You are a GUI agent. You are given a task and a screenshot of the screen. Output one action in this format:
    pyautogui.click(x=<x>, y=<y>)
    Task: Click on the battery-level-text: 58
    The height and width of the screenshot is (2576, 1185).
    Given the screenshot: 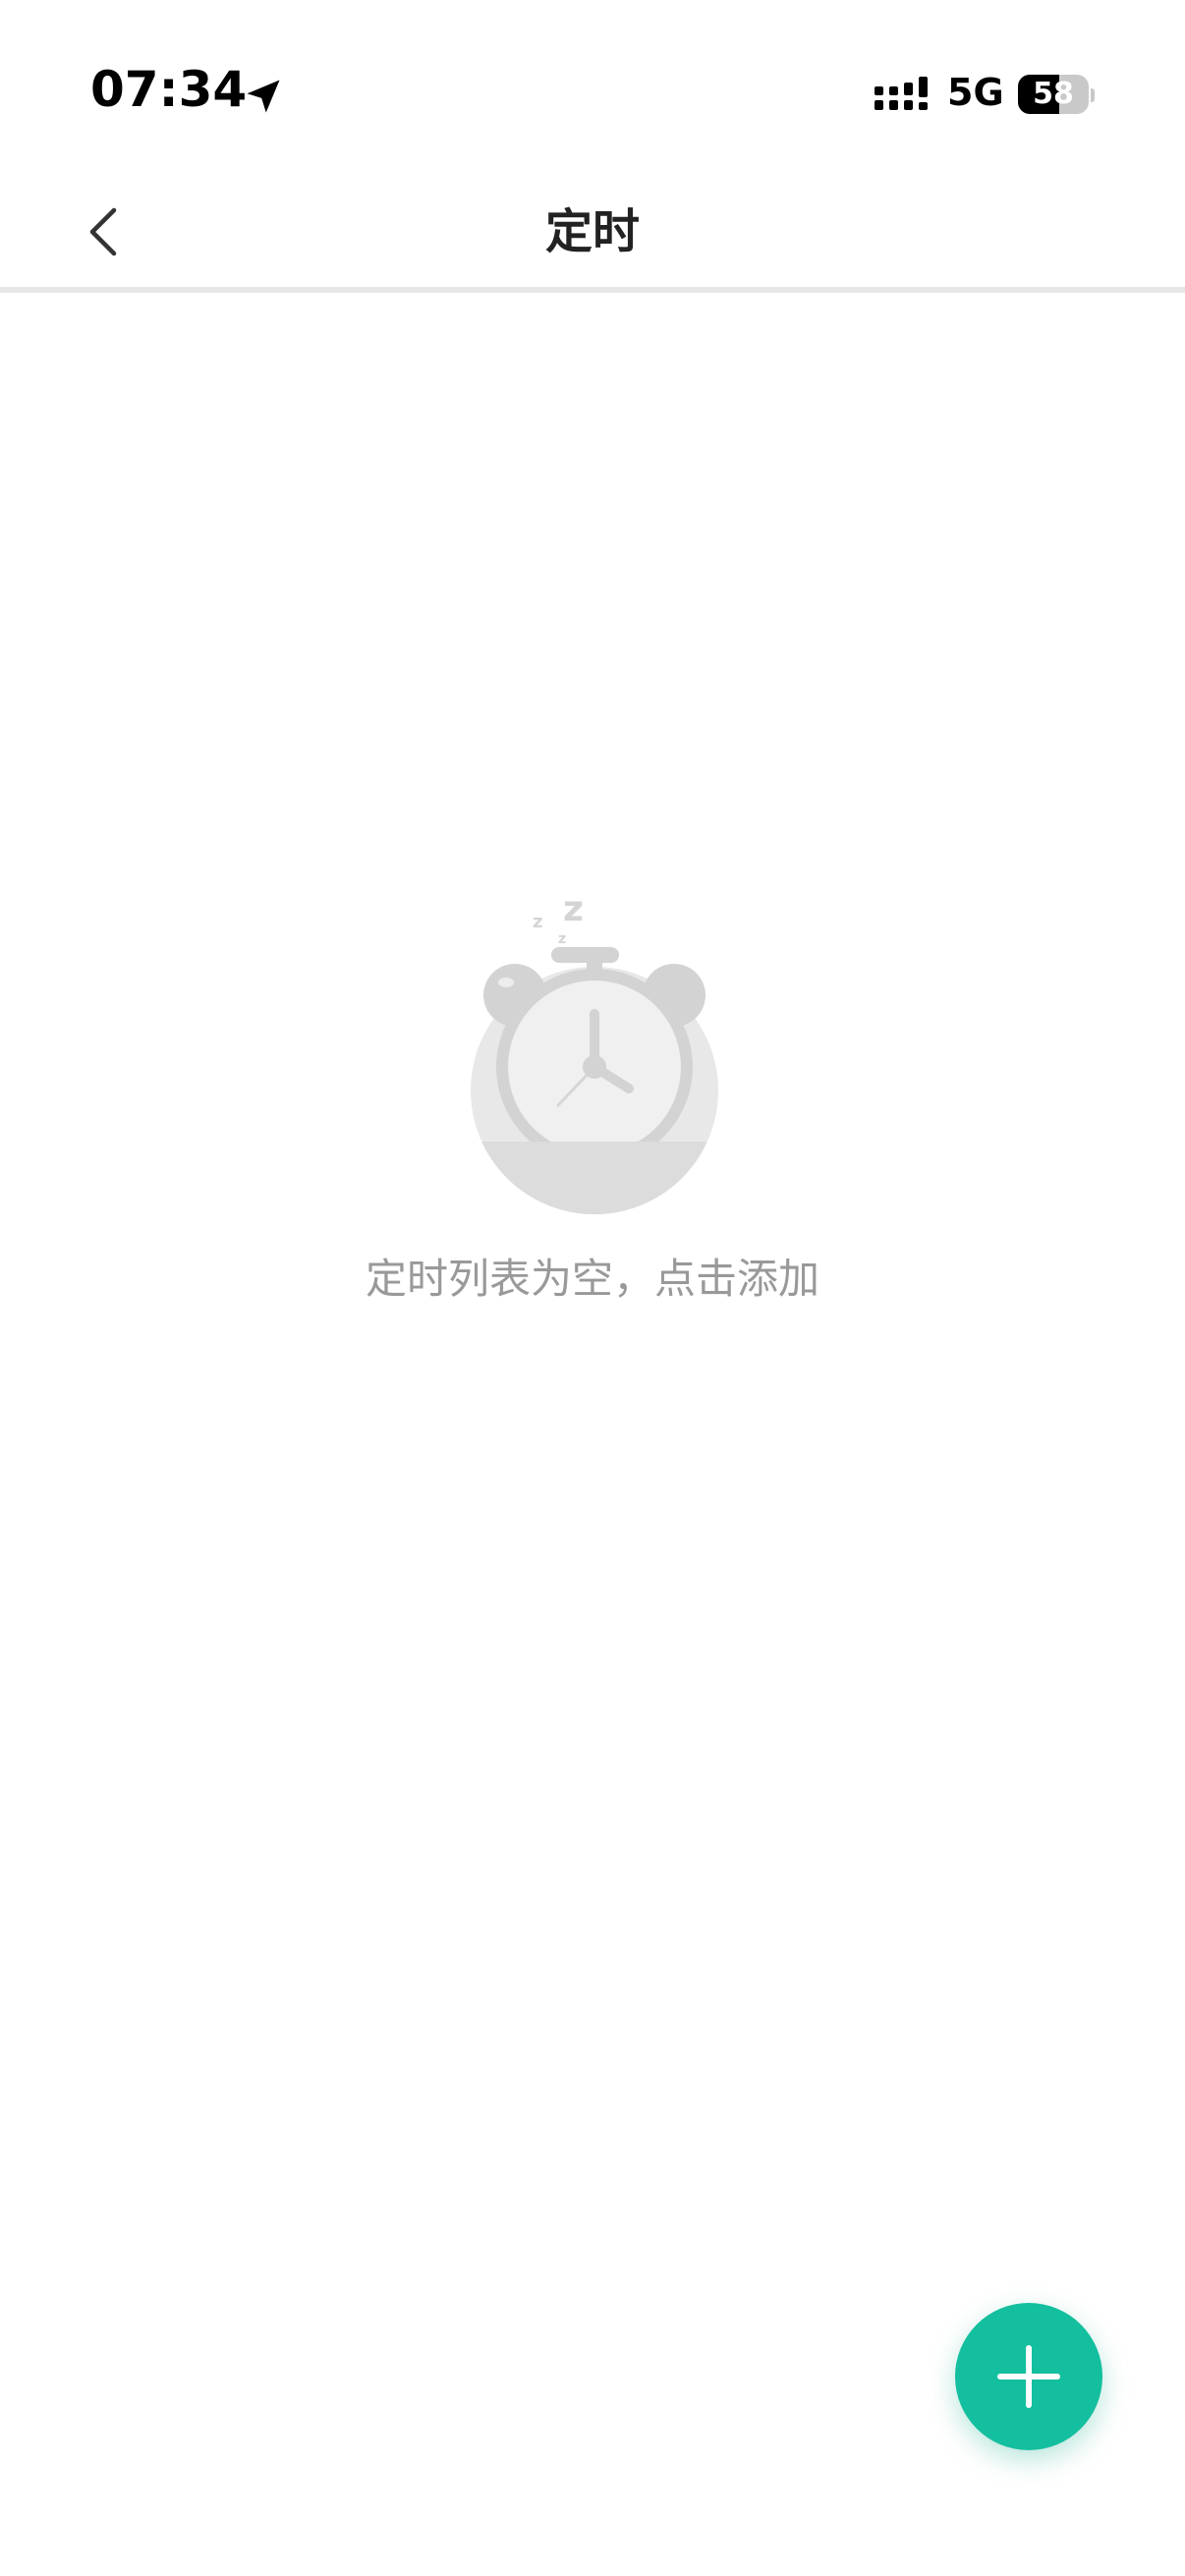 What is the action you would take?
    pyautogui.click(x=1053, y=94)
    